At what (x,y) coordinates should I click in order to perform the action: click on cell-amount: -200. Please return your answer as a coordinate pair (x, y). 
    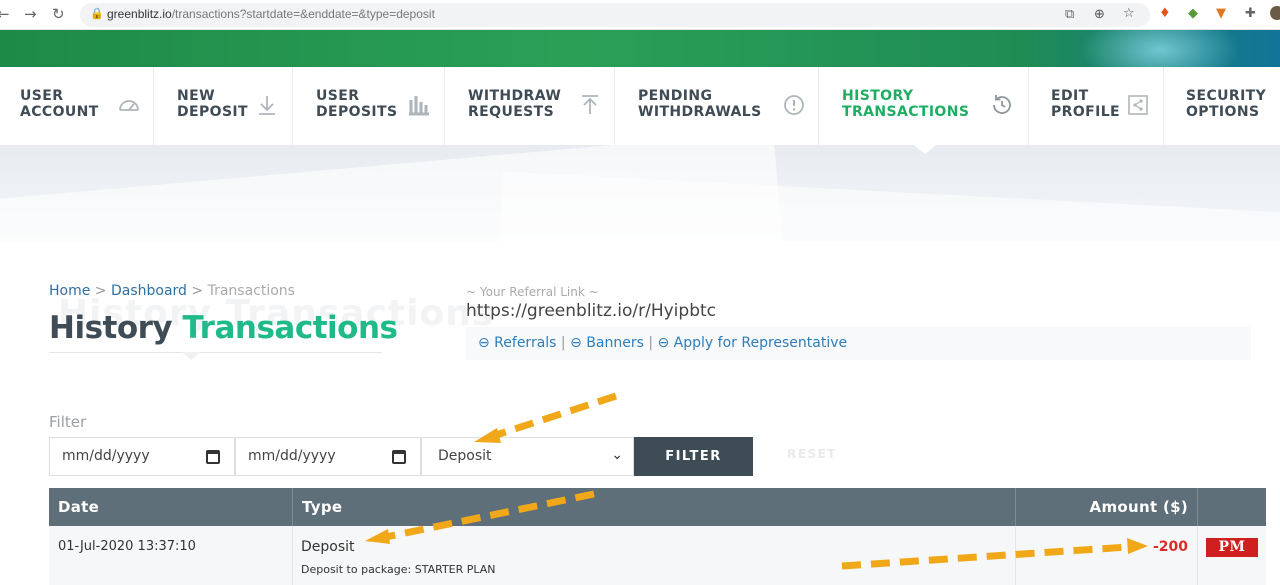
    Looking at the image, I should click on (1107, 555).